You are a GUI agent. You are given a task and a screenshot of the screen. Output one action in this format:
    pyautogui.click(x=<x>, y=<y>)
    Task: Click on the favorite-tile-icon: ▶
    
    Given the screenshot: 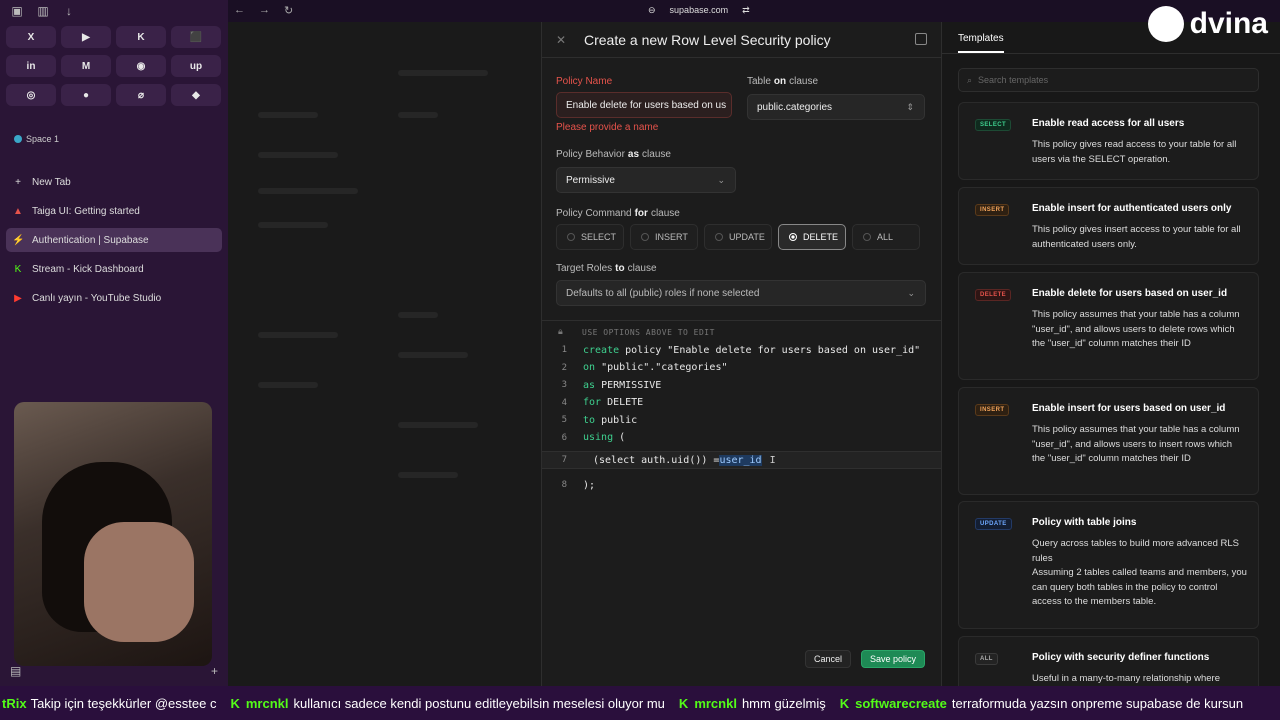 What is the action you would take?
    pyautogui.click(x=86, y=37)
    